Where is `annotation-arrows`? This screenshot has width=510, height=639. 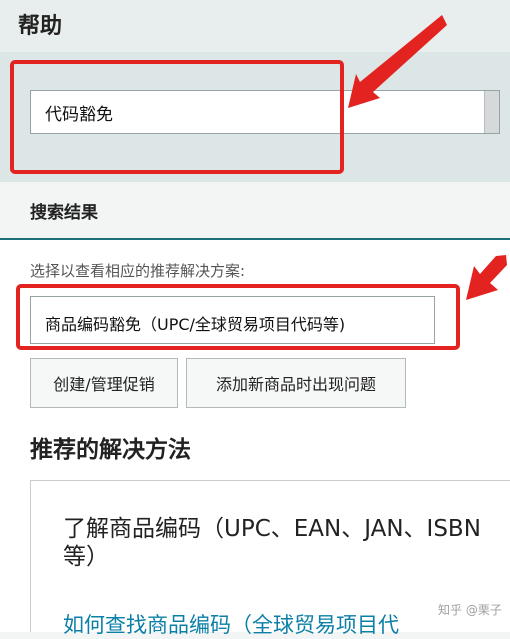
annotation-arrows is located at coordinates (427, 157).